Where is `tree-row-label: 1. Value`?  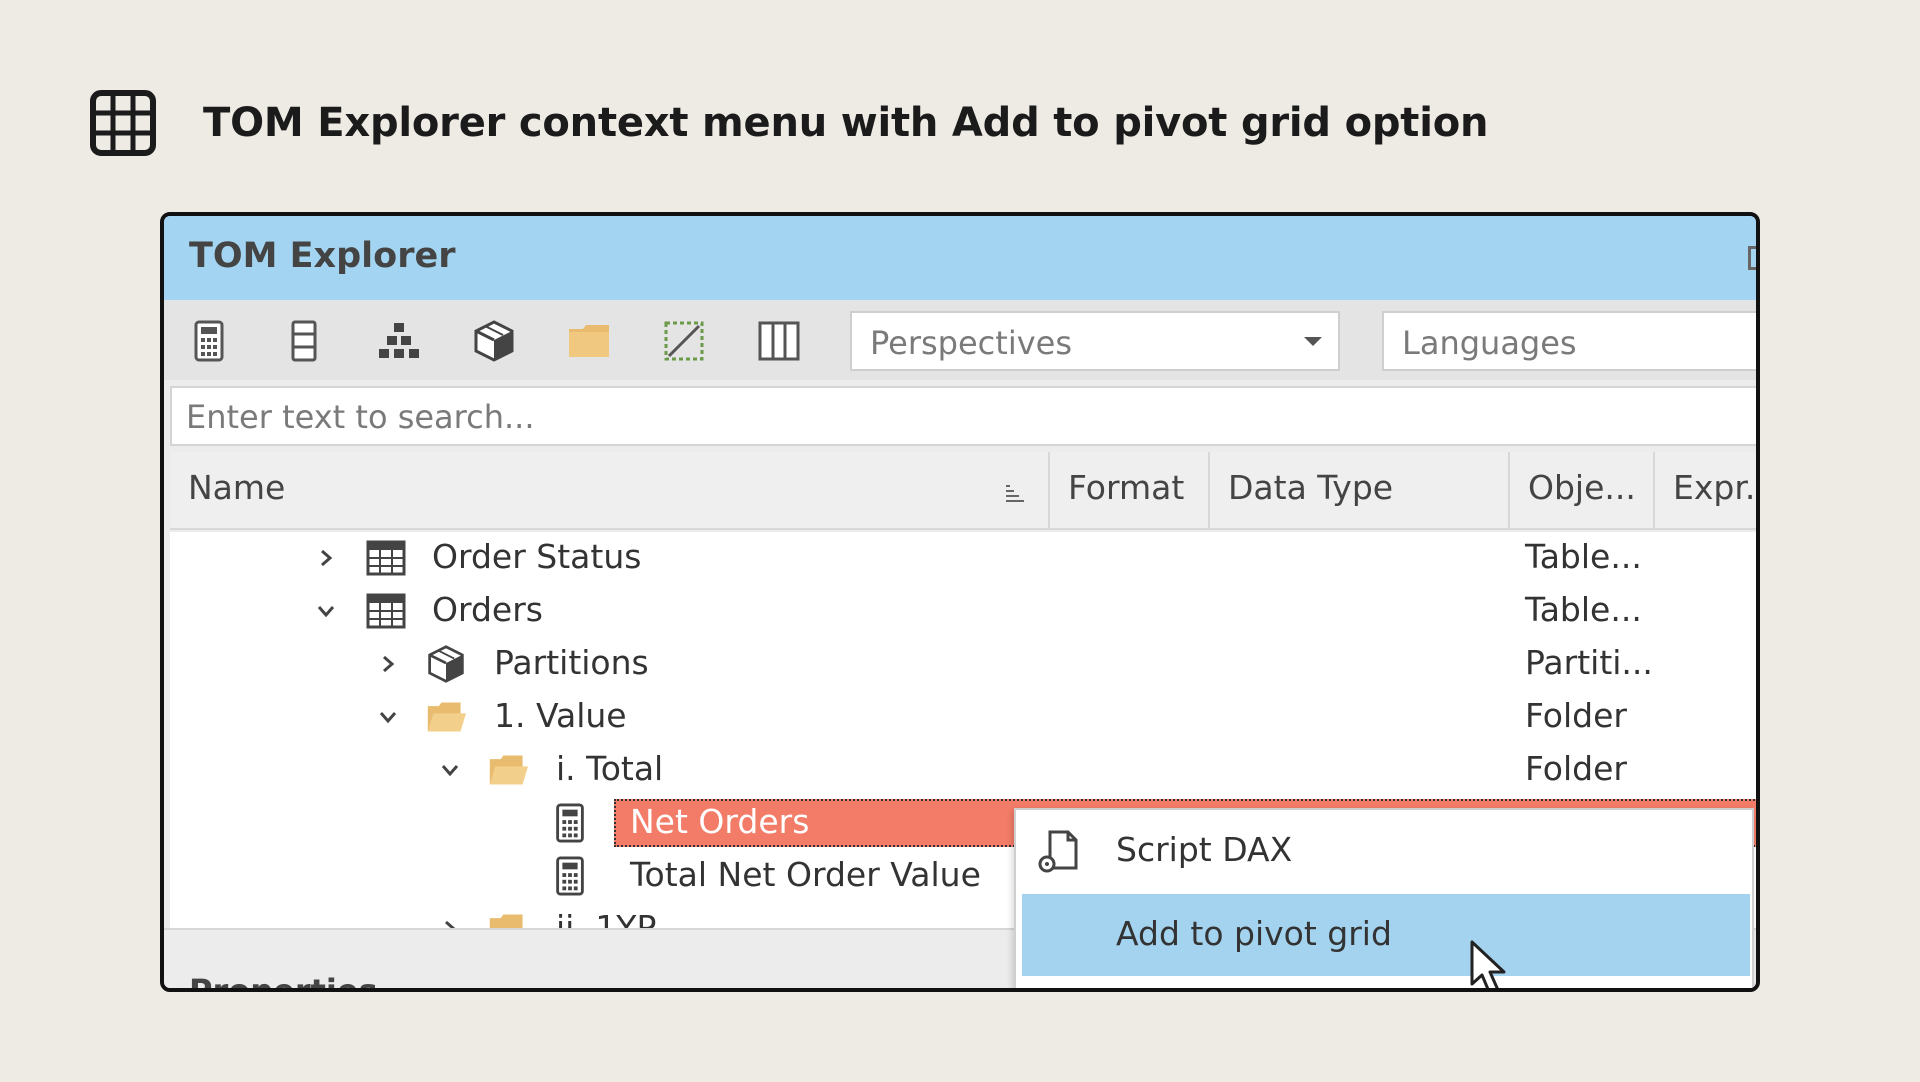
tree-row-label: 1. Value is located at coordinates (560, 715).